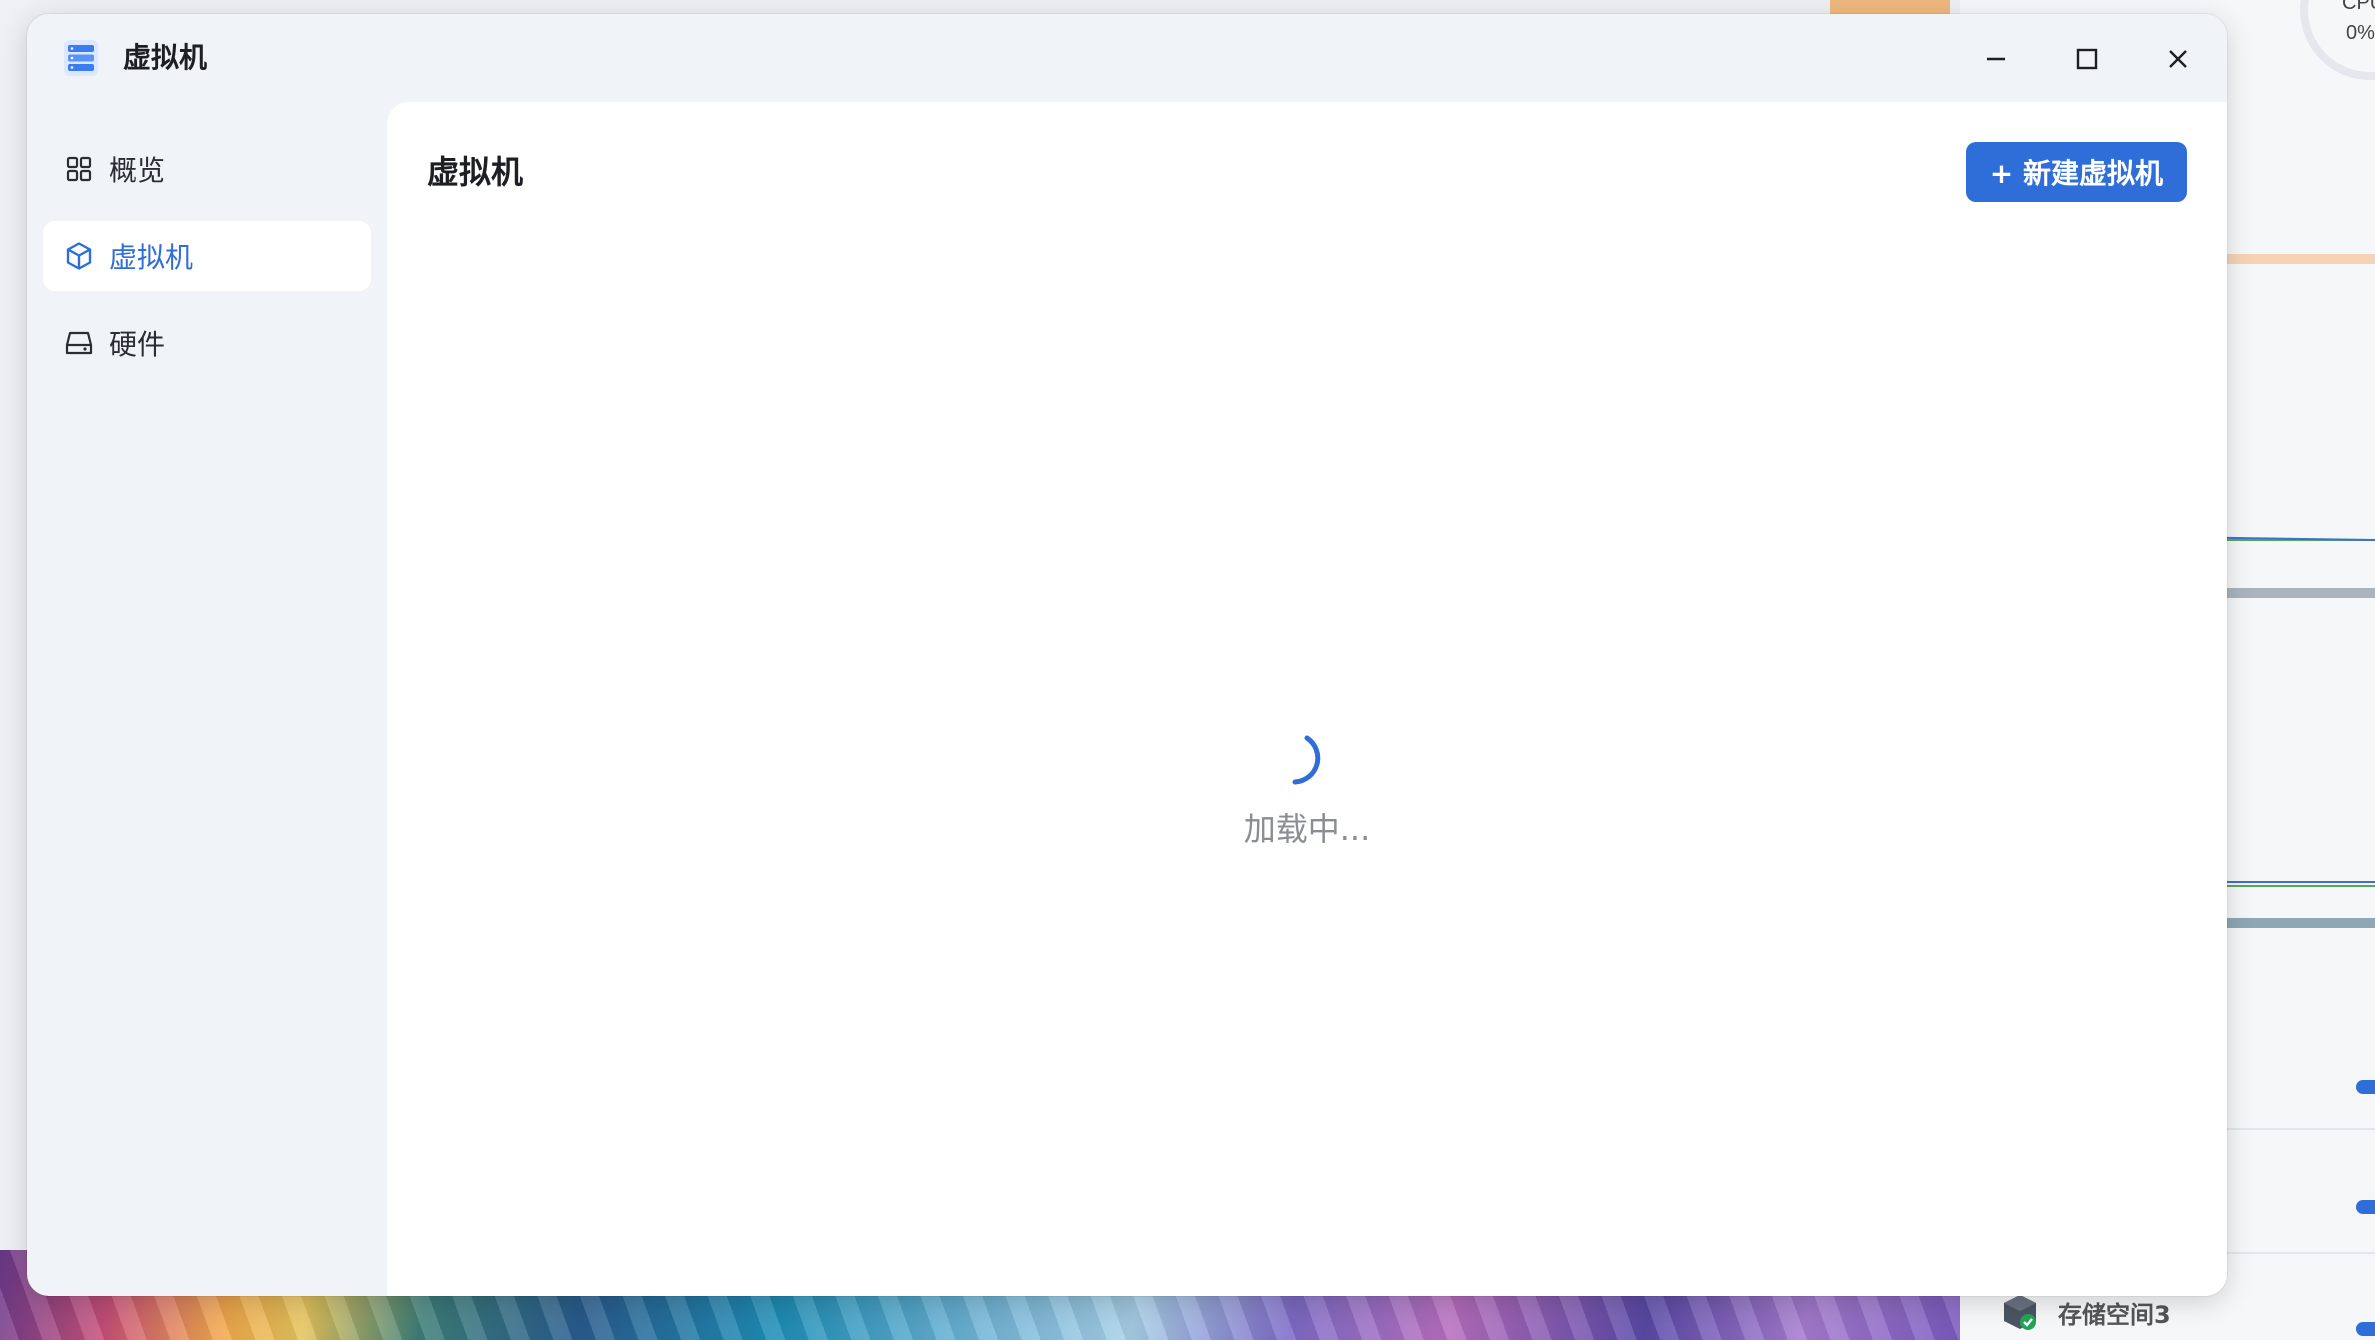 The width and height of the screenshot is (2375, 1340). What do you see at coordinates (79, 343) in the screenshot?
I see `hard-drive-icon` at bounding box center [79, 343].